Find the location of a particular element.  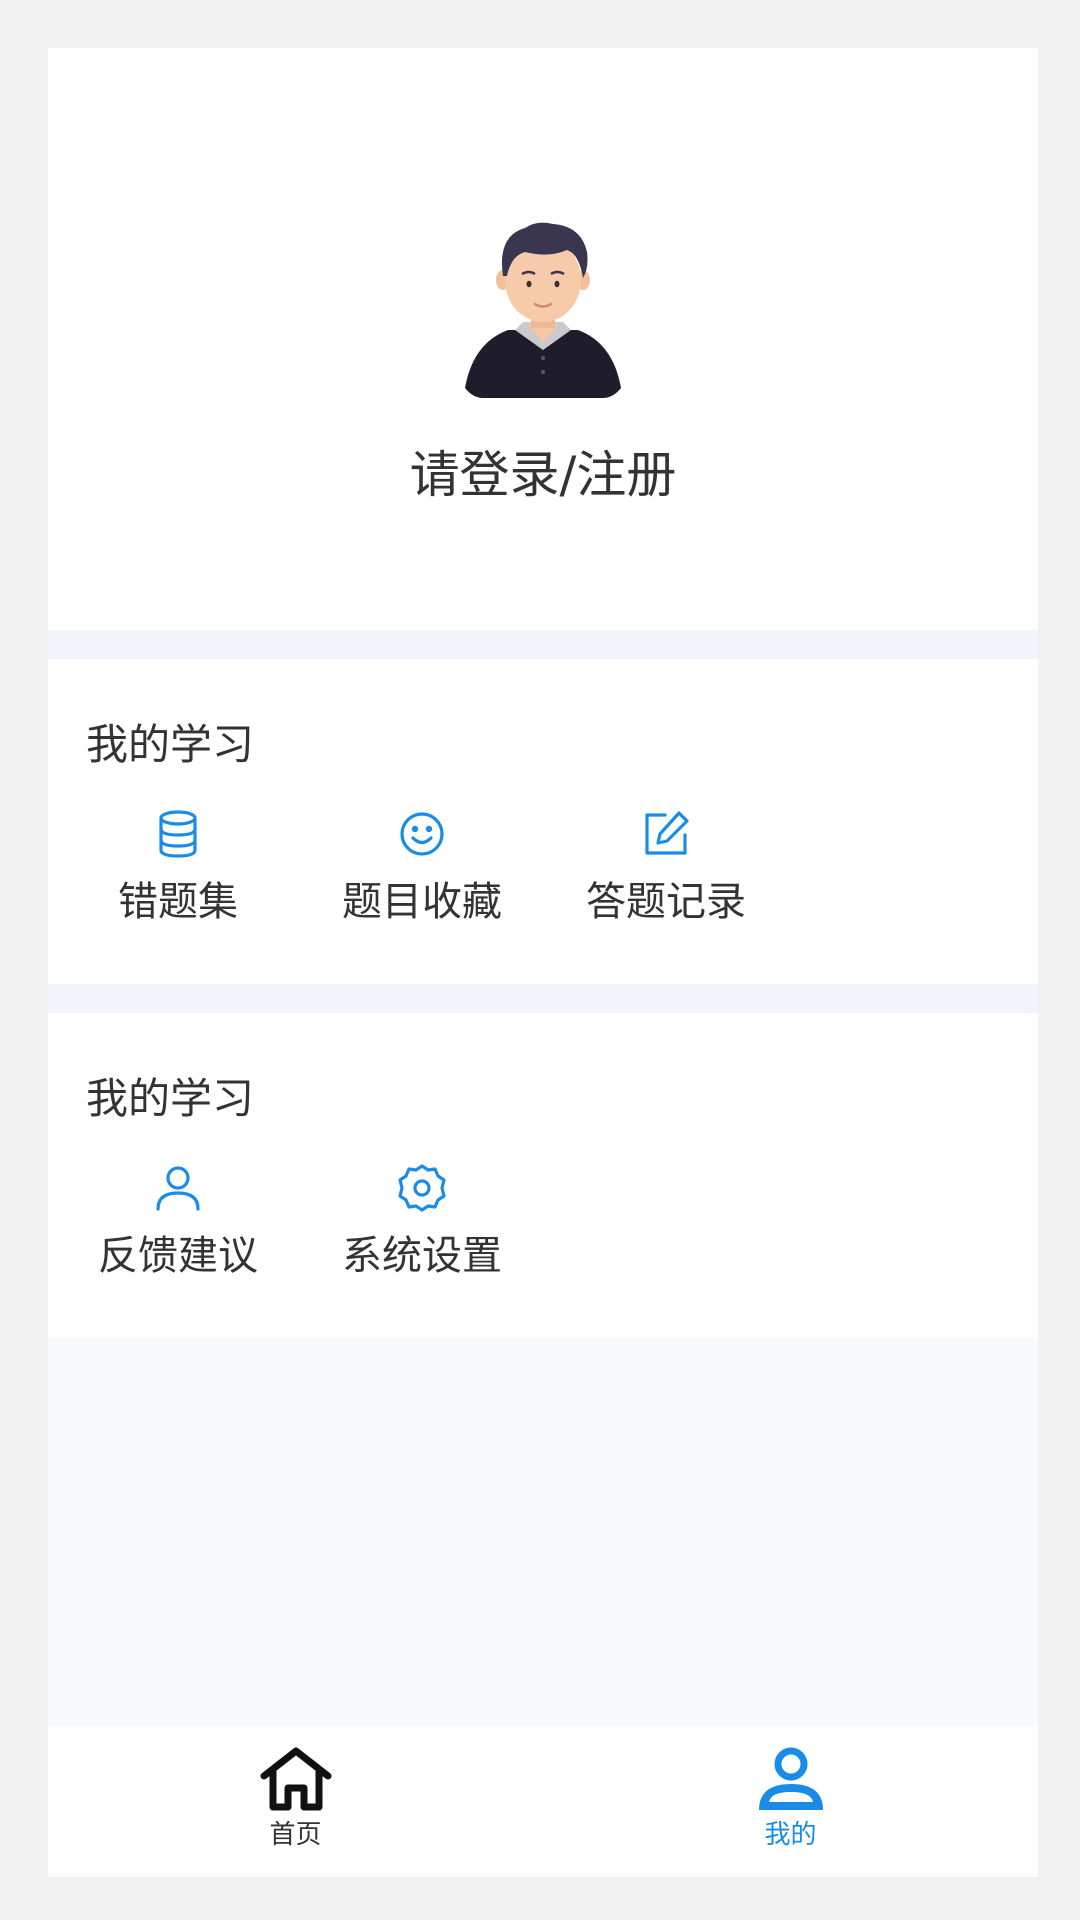

settings-icon is located at coordinates (422, 1188).